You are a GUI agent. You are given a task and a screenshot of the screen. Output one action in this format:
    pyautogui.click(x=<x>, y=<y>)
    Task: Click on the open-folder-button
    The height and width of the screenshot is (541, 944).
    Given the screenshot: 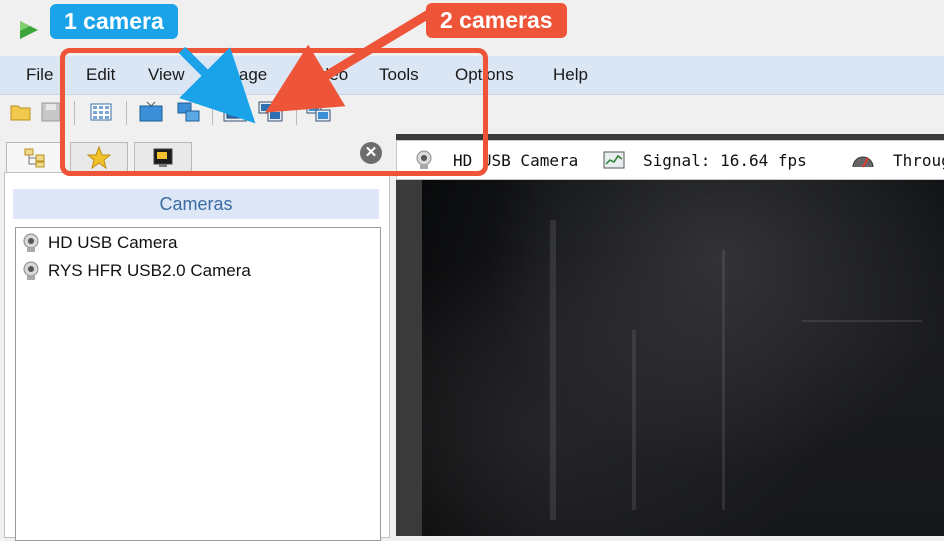 What is the action you would take?
    pyautogui.click(x=21, y=112)
    